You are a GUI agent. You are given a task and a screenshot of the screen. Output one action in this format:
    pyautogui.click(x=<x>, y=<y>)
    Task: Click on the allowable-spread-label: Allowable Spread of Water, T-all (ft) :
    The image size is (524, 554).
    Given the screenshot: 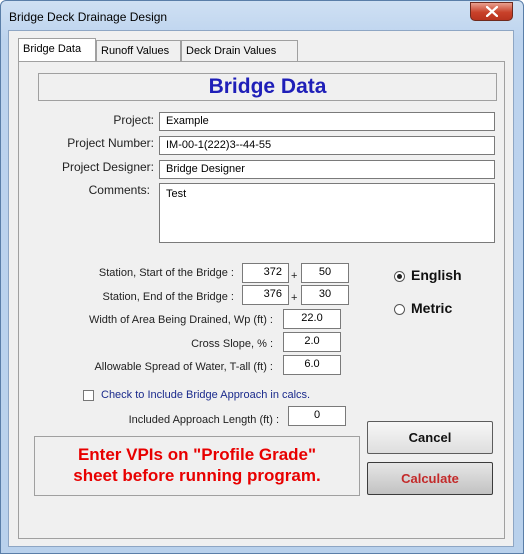 What is the action you would take?
    pyautogui.click(x=183, y=367)
    